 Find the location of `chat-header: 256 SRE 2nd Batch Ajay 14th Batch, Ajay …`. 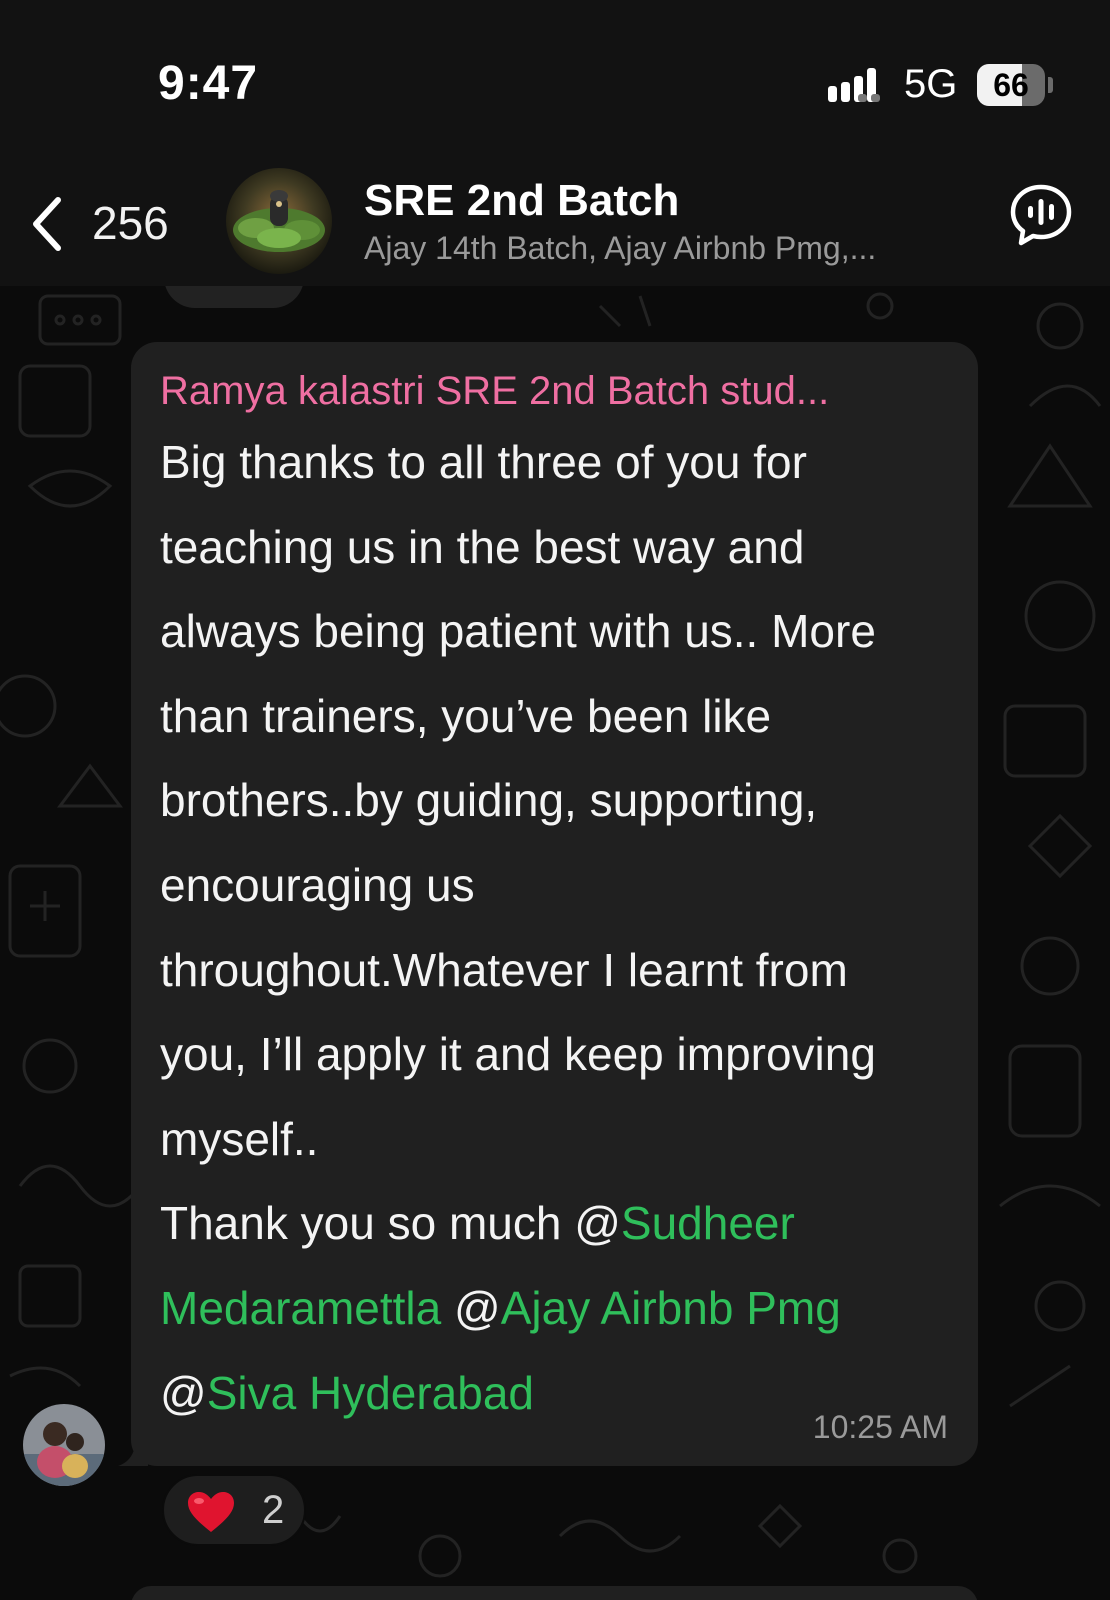

chat-header: 256 SRE 2nd Batch Ajay 14th Batch, Ajay … is located at coordinates (555, 218).